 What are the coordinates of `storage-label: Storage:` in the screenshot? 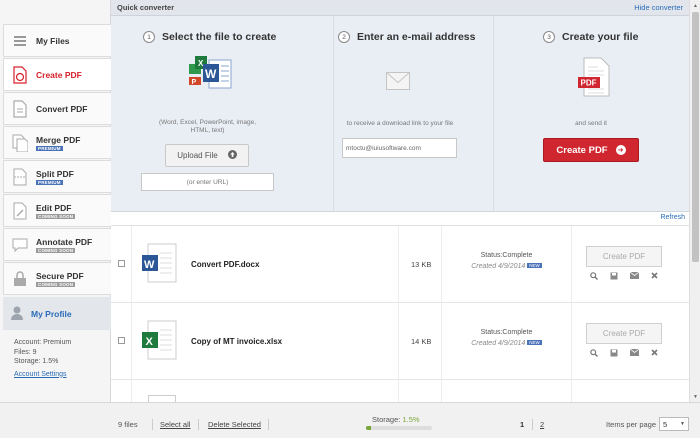 It's located at (386, 419).